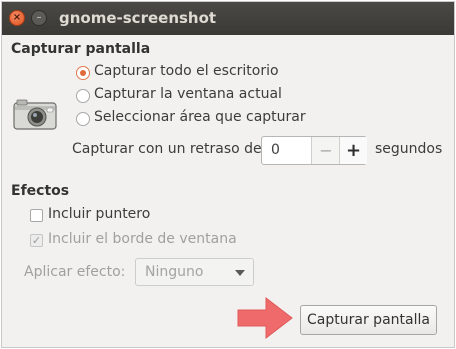 This screenshot has width=456, height=349. What do you see at coordinates (36, 215) in the screenshot?
I see `include-pointer-checkbox` at bounding box center [36, 215].